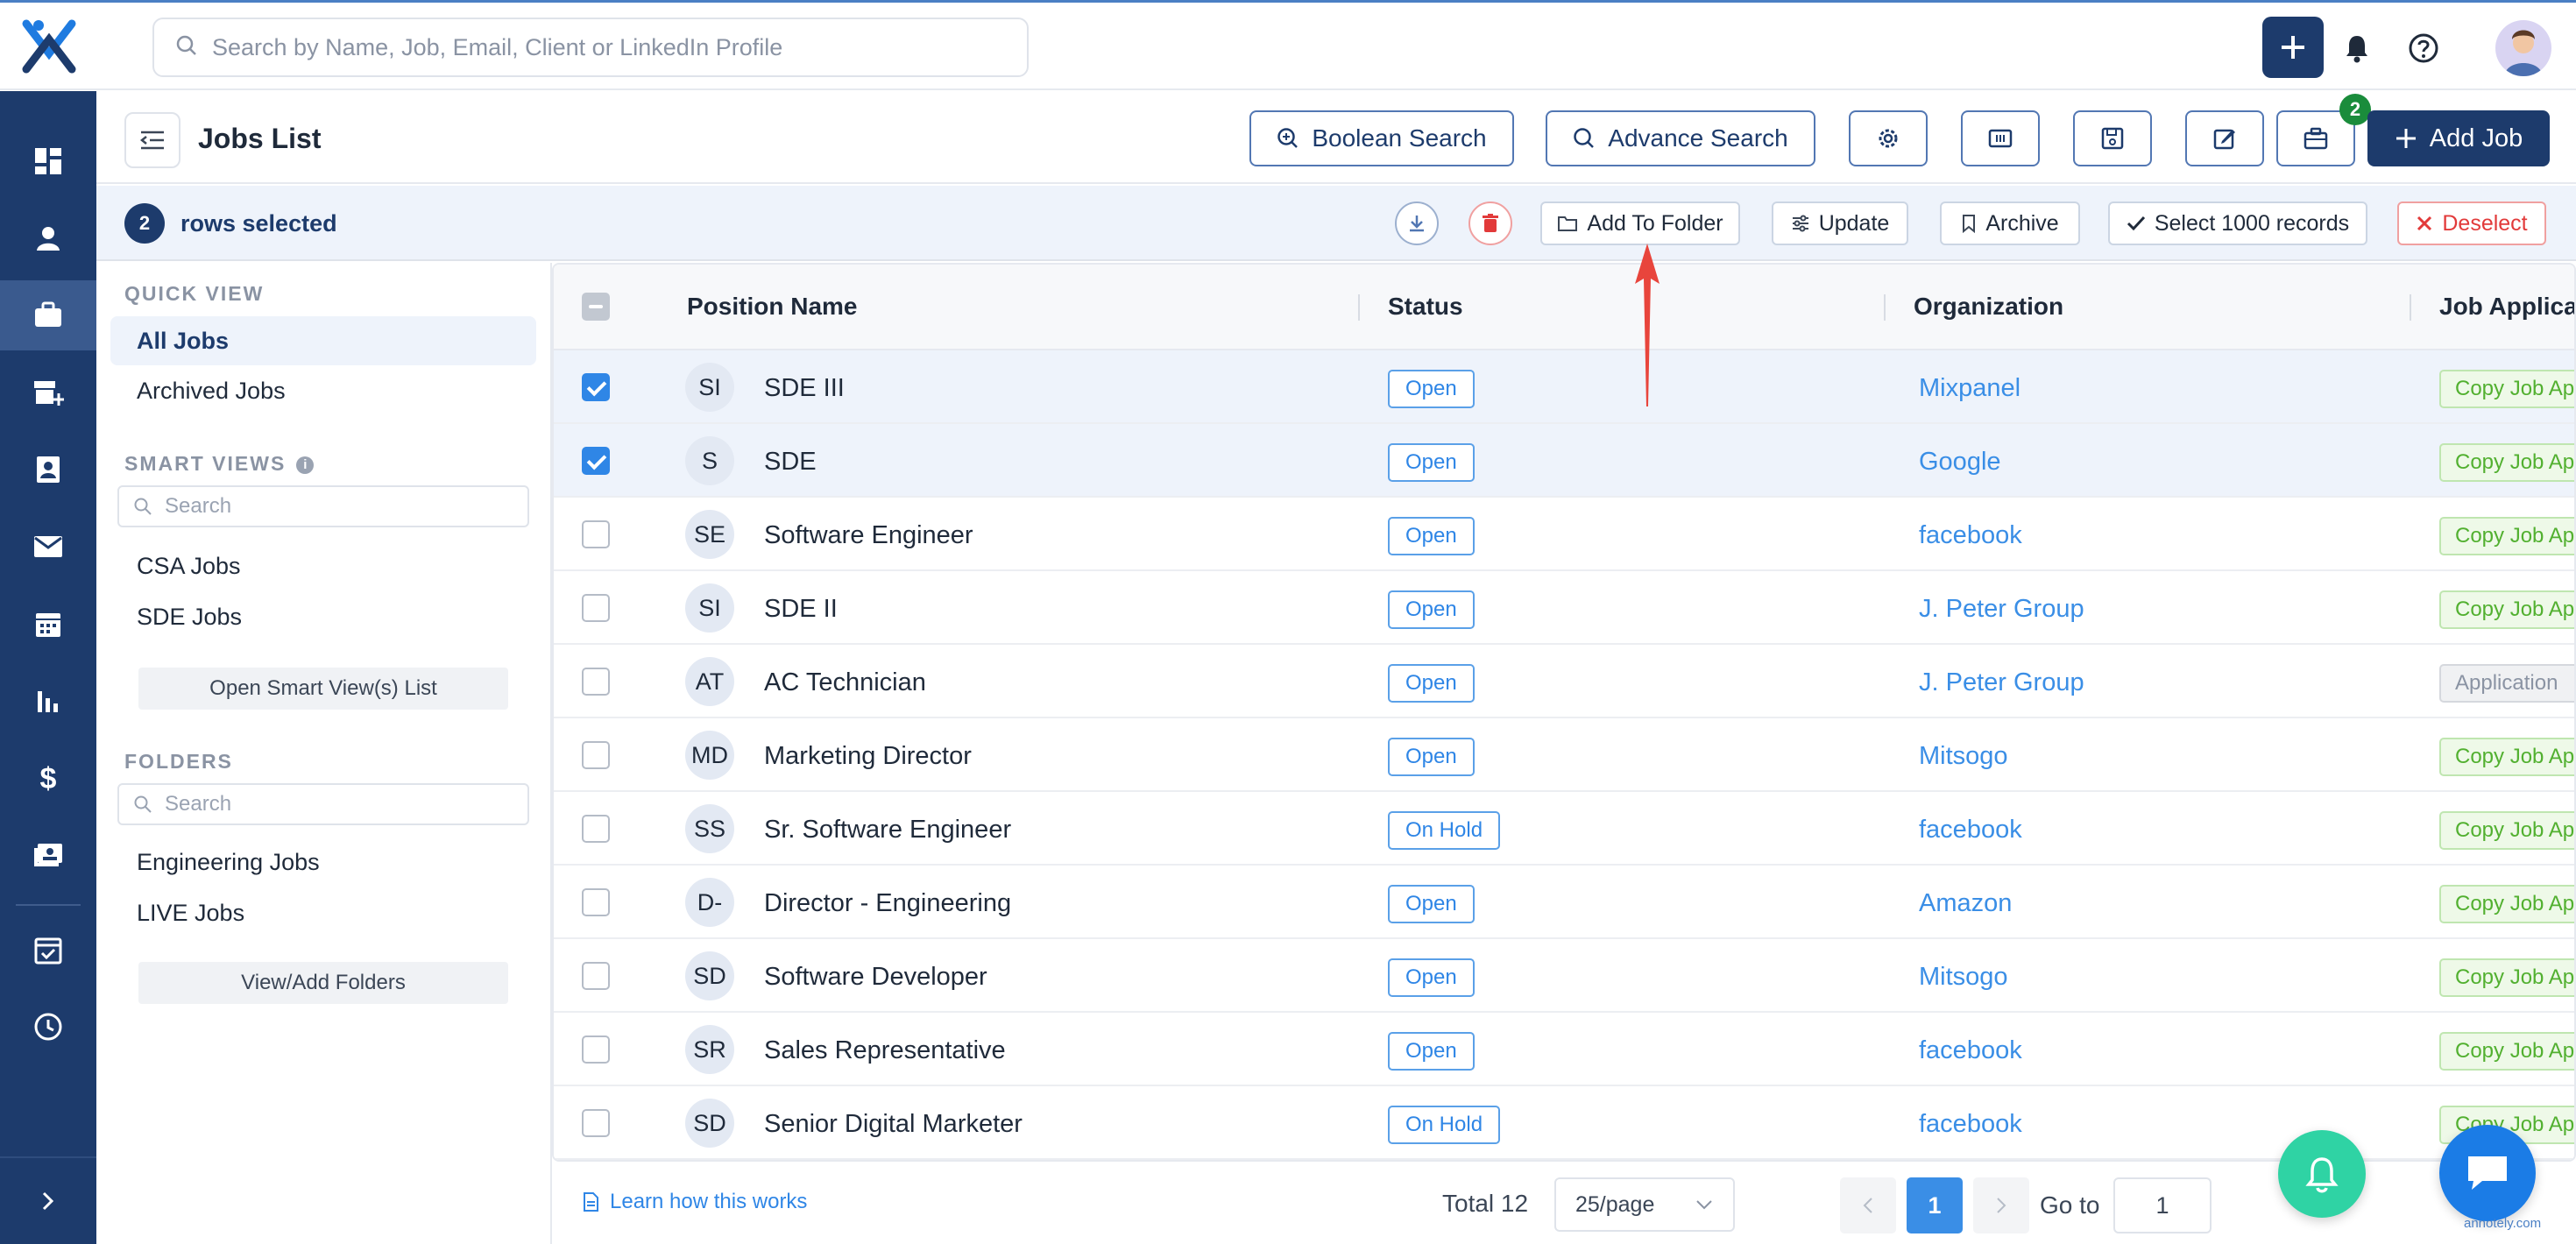 This screenshot has height=1244, width=2576. I want to click on position-name: SDE III, so click(804, 388).